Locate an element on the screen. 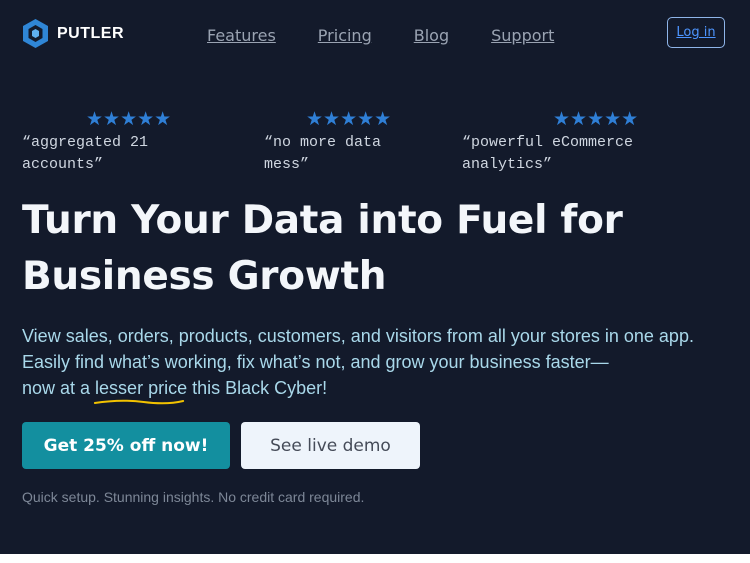 This screenshot has height=563, width=750. login-button: Log in is located at coordinates (696, 32).